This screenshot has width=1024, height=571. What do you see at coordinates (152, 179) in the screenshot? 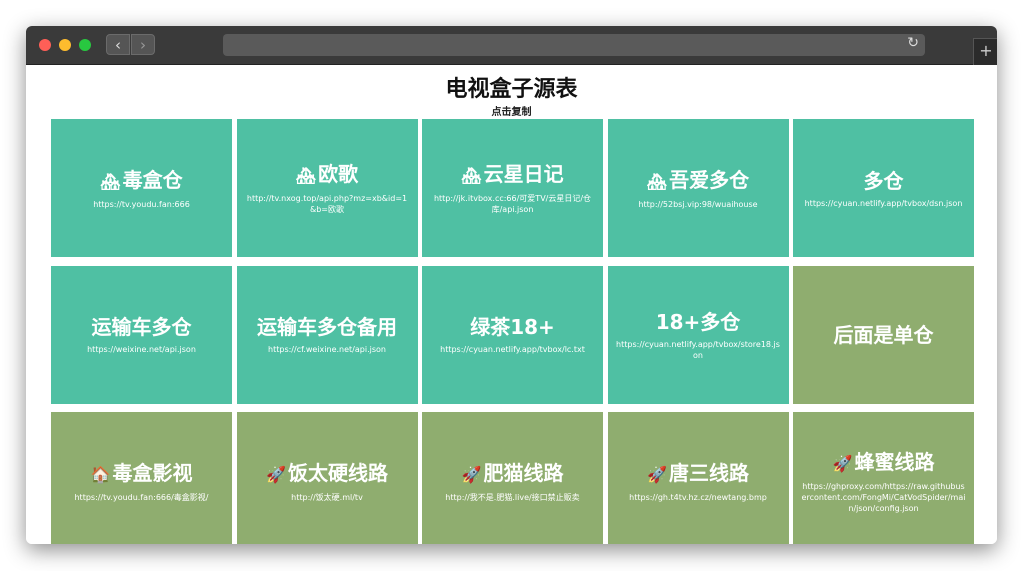
I see `card-name-text: 毒盒仓` at bounding box center [152, 179].